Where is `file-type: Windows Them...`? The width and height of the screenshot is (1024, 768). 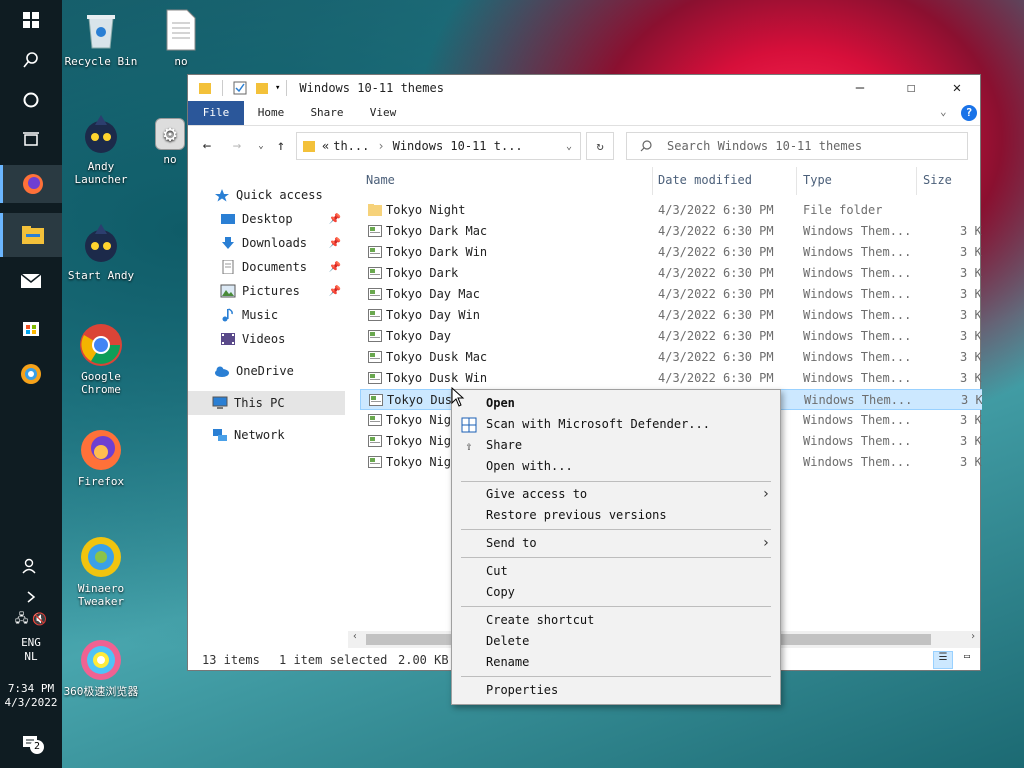
file-type: Windows Them... is located at coordinates (857, 441).